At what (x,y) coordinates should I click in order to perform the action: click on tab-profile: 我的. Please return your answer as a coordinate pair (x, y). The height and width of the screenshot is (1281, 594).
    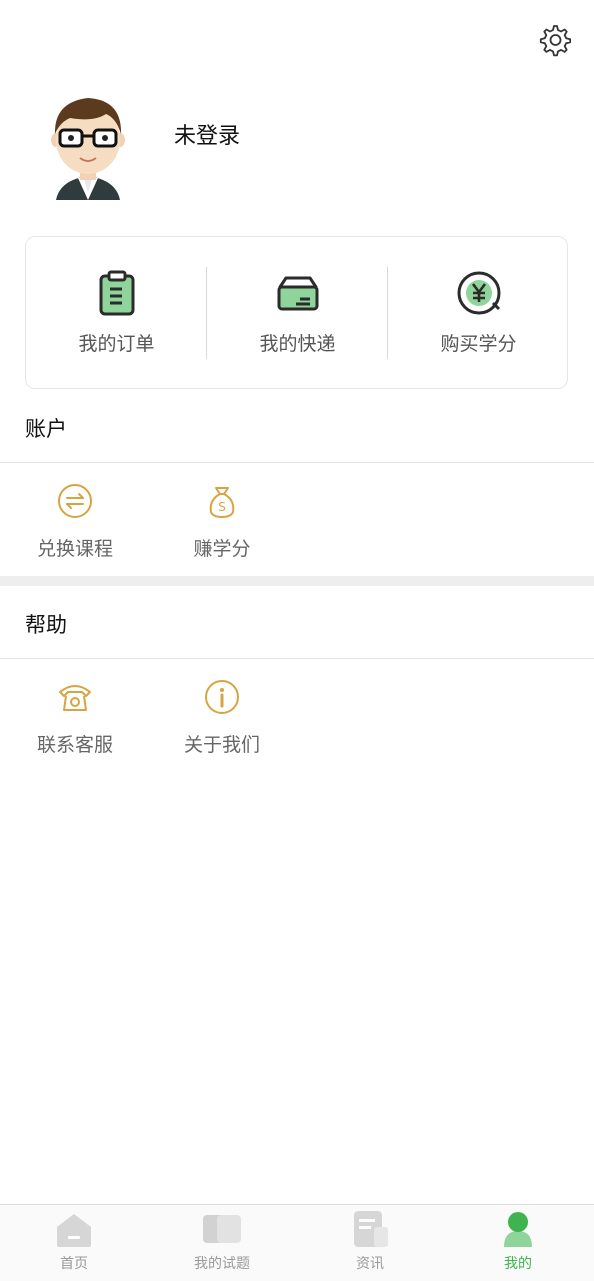
    Looking at the image, I should click on (518, 1243).